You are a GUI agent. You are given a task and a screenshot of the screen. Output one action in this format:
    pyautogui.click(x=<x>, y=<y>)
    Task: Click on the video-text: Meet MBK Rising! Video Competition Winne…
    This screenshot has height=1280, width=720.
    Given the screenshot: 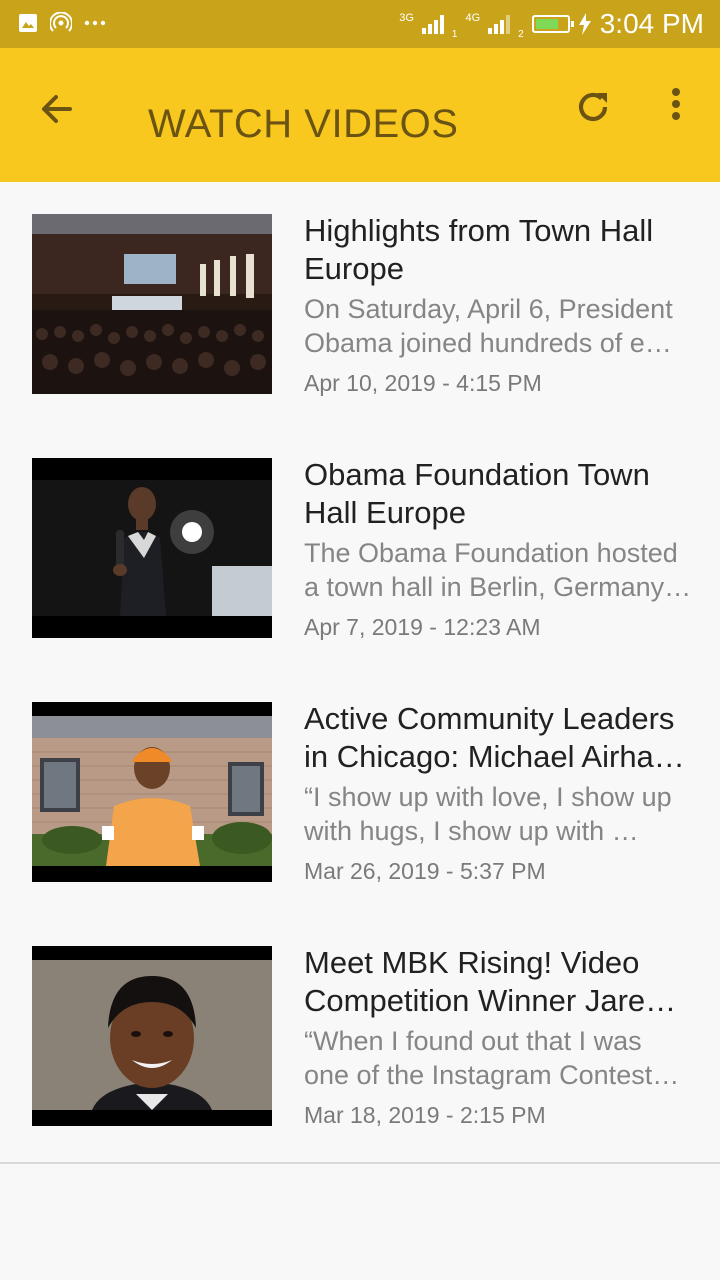 What is the action you would take?
    pyautogui.click(x=499, y=1037)
    